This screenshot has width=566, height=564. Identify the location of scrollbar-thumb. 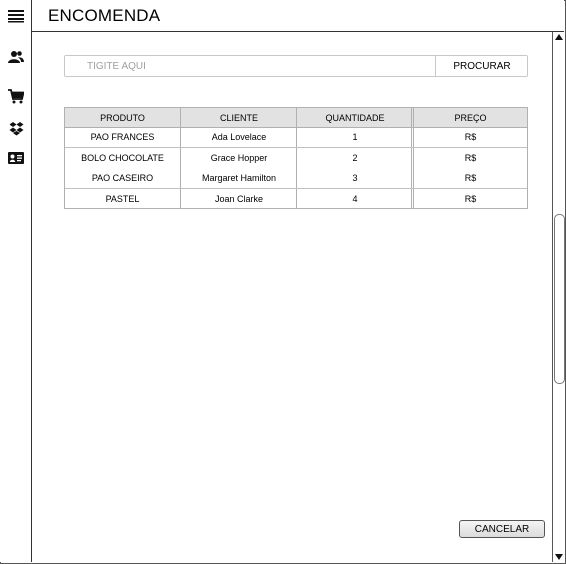
(559, 299).